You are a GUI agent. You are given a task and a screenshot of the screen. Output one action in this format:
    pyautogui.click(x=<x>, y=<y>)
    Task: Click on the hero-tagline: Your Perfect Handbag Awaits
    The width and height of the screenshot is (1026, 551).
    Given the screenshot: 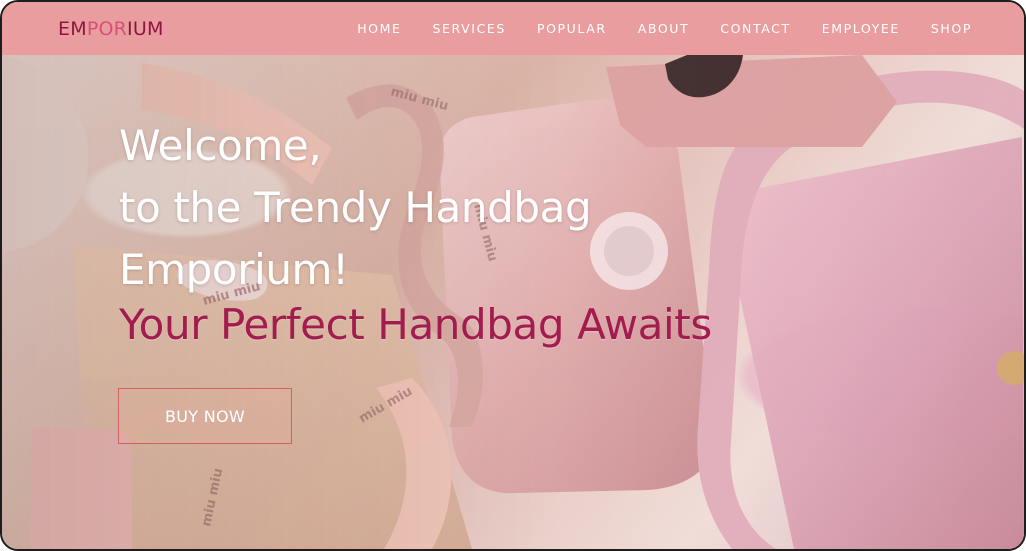 What is the action you would take?
    pyautogui.click(x=415, y=325)
    